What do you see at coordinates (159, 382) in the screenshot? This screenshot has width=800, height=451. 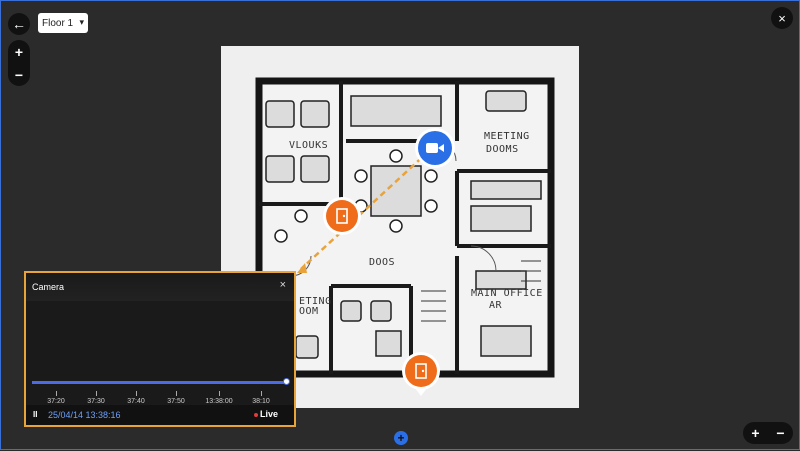 I see `timeline-progress` at bounding box center [159, 382].